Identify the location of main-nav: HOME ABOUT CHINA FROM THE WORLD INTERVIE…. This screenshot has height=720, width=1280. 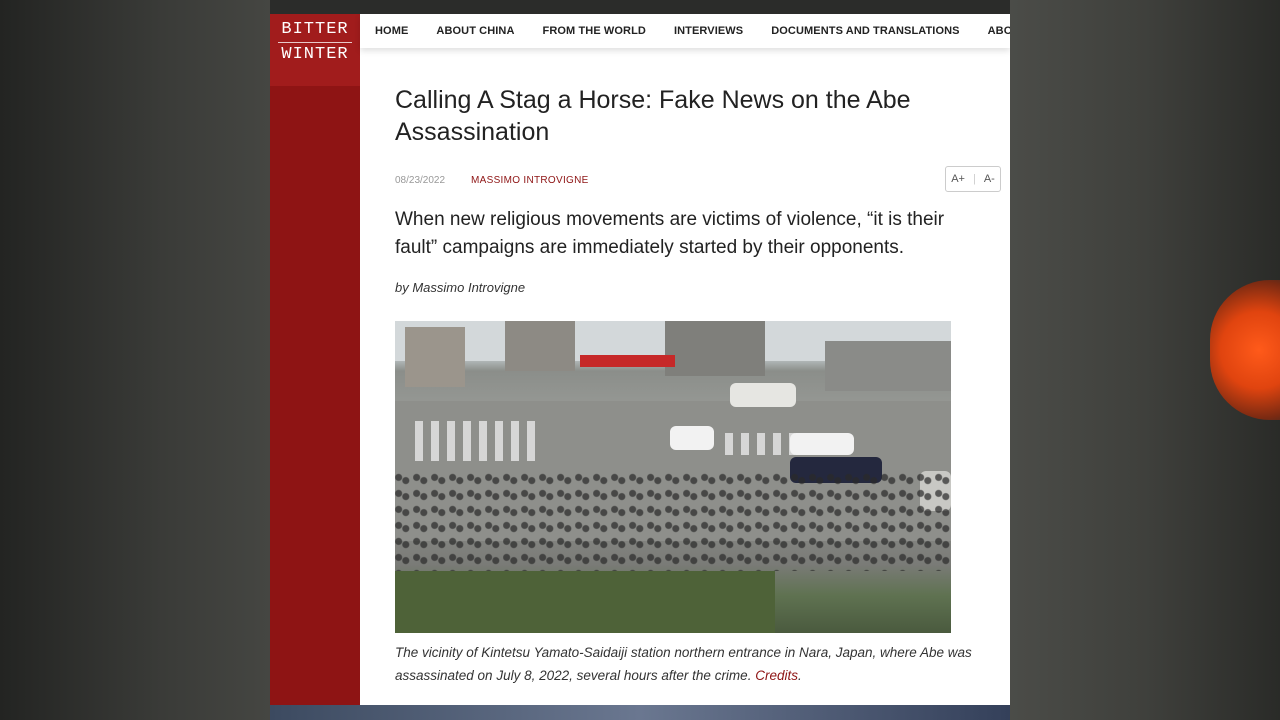
(685, 31).